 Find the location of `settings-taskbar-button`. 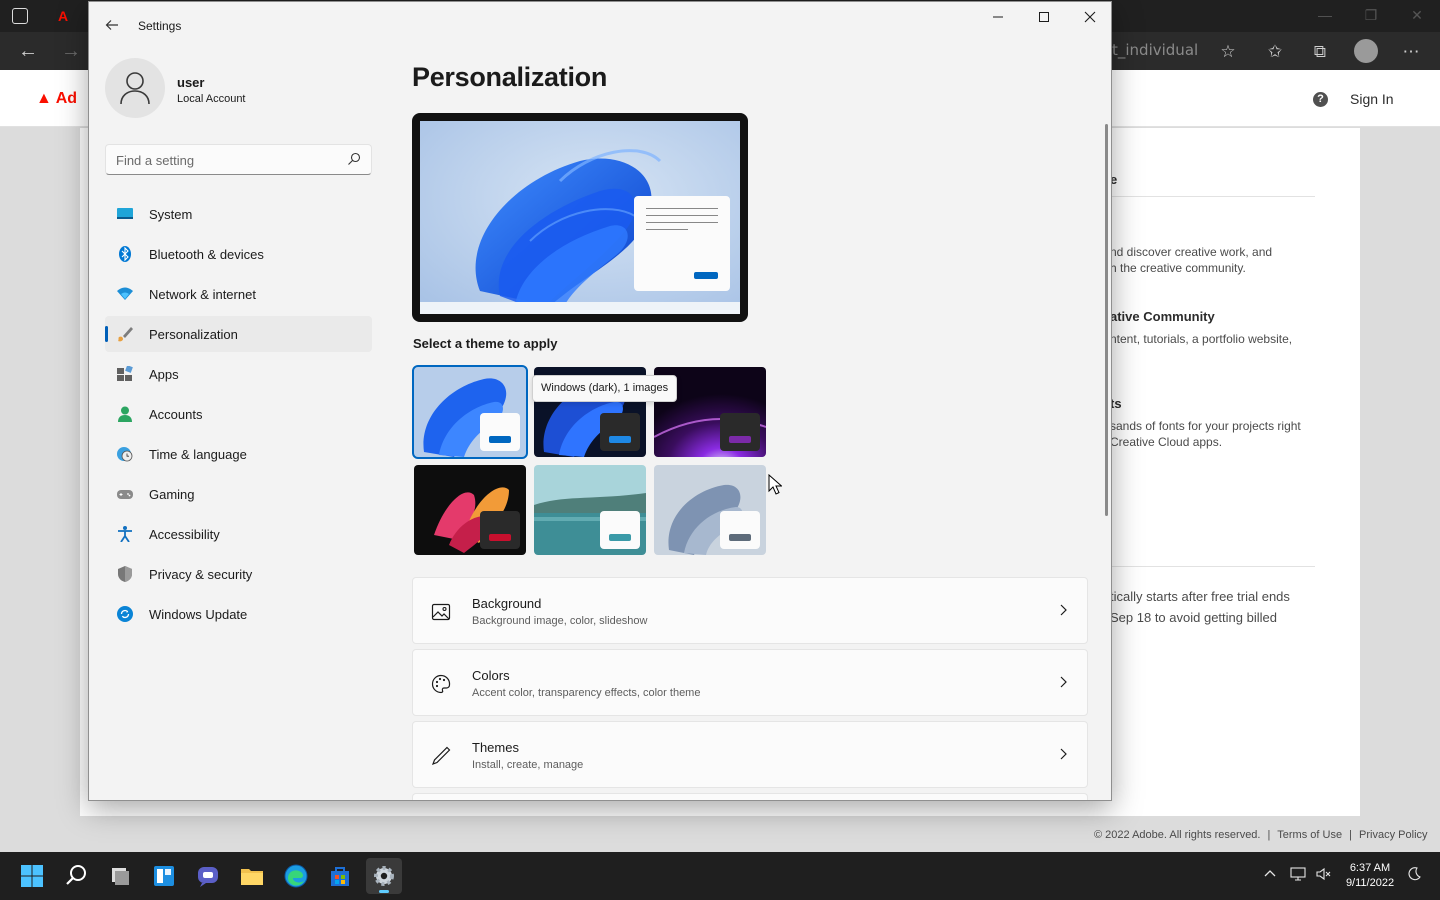

settings-taskbar-button is located at coordinates (384, 876).